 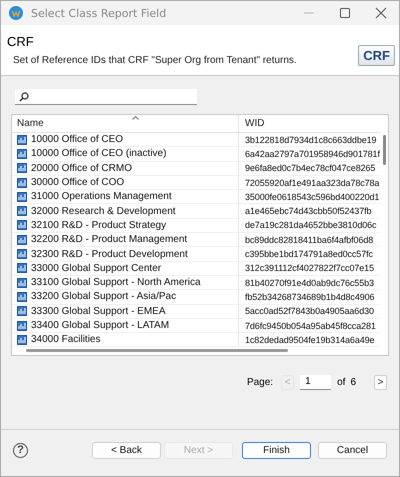 I want to click on table-cell: 32100 R&D - Product Strategy, so click(x=98, y=225).